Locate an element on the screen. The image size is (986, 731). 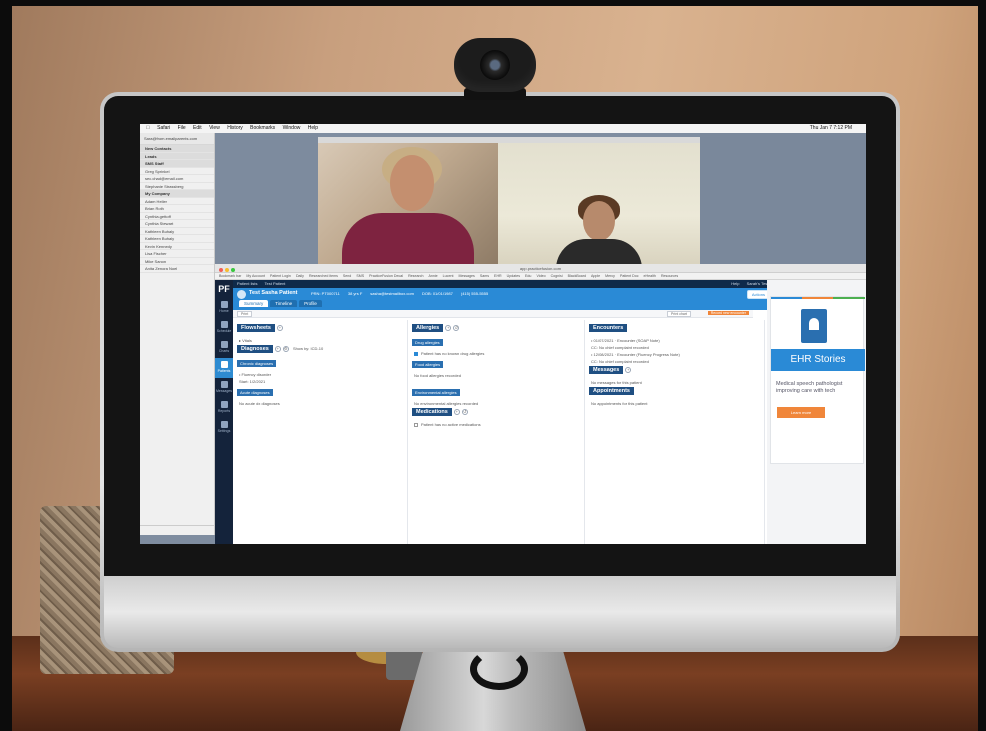
bookmark-item: Researched items is located at coordinates (323, 276).